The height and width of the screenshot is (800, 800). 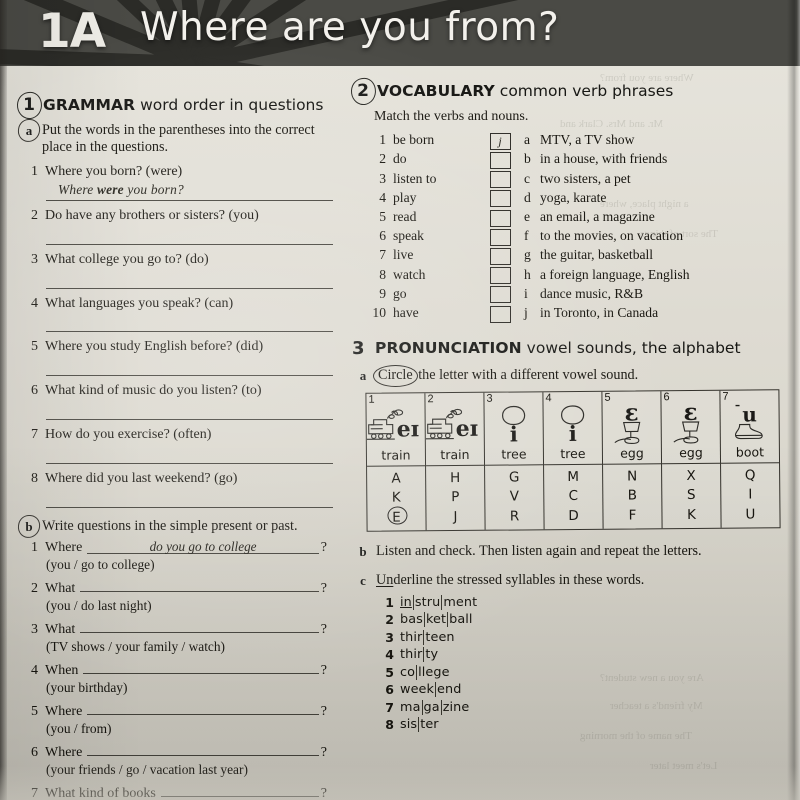 I want to click on question-hint: (you / do last night), so click(x=99, y=606).